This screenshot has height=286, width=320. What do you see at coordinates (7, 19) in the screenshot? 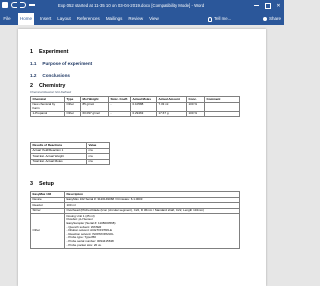
I see `tab-file: File` at bounding box center [7, 19].